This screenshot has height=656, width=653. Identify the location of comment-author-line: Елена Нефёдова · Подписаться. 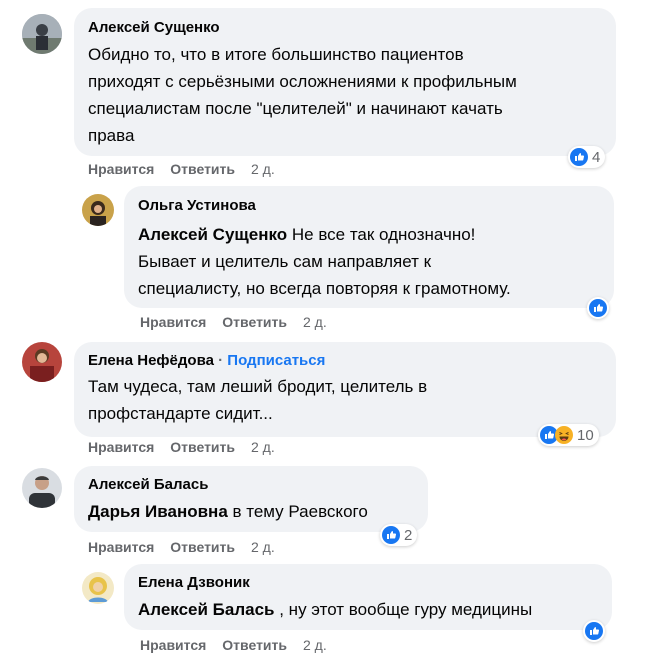
(345, 361).